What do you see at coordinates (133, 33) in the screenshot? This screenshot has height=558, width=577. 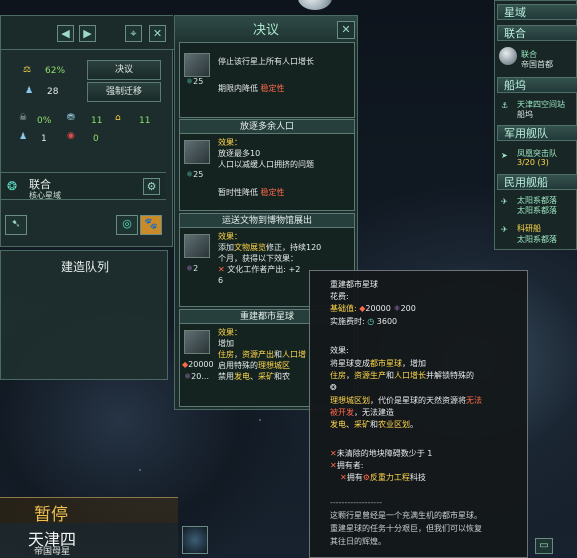 I see `focus-planet-button: ⌖` at bounding box center [133, 33].